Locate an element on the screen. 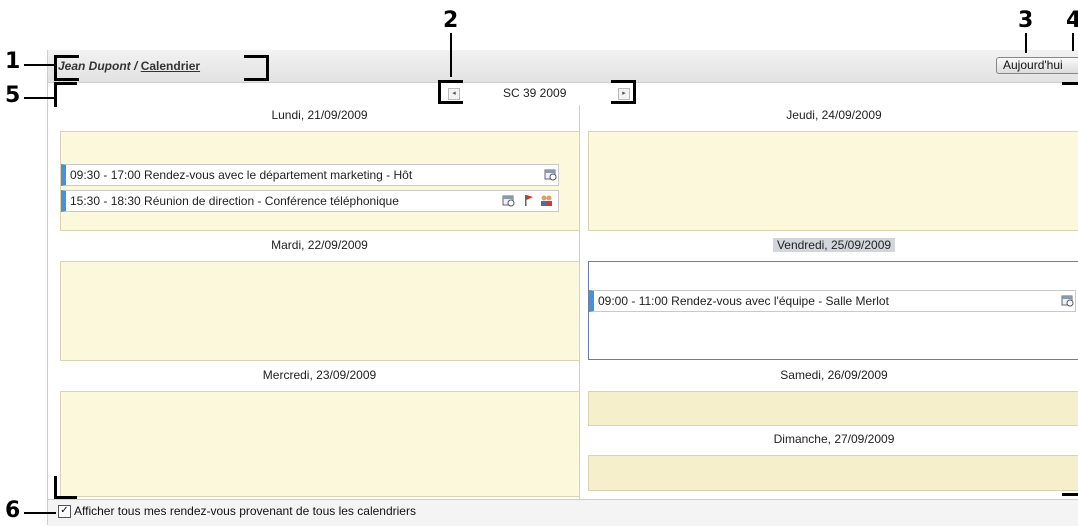 This screenshot has width=1078, height=526. callout-5: 5 is located at coordinates (13, 95).